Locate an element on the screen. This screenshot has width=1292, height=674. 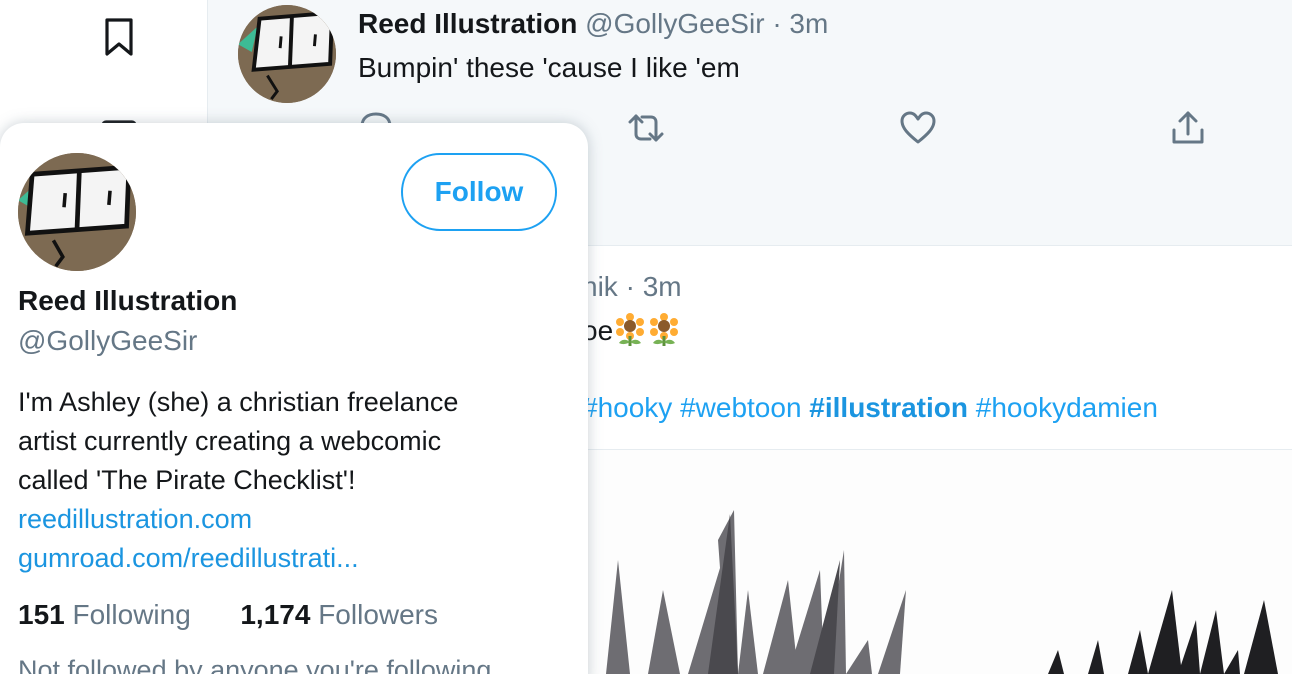
followed-by-note: Not followed by anyone you're following is located at coordinates (255, 664).